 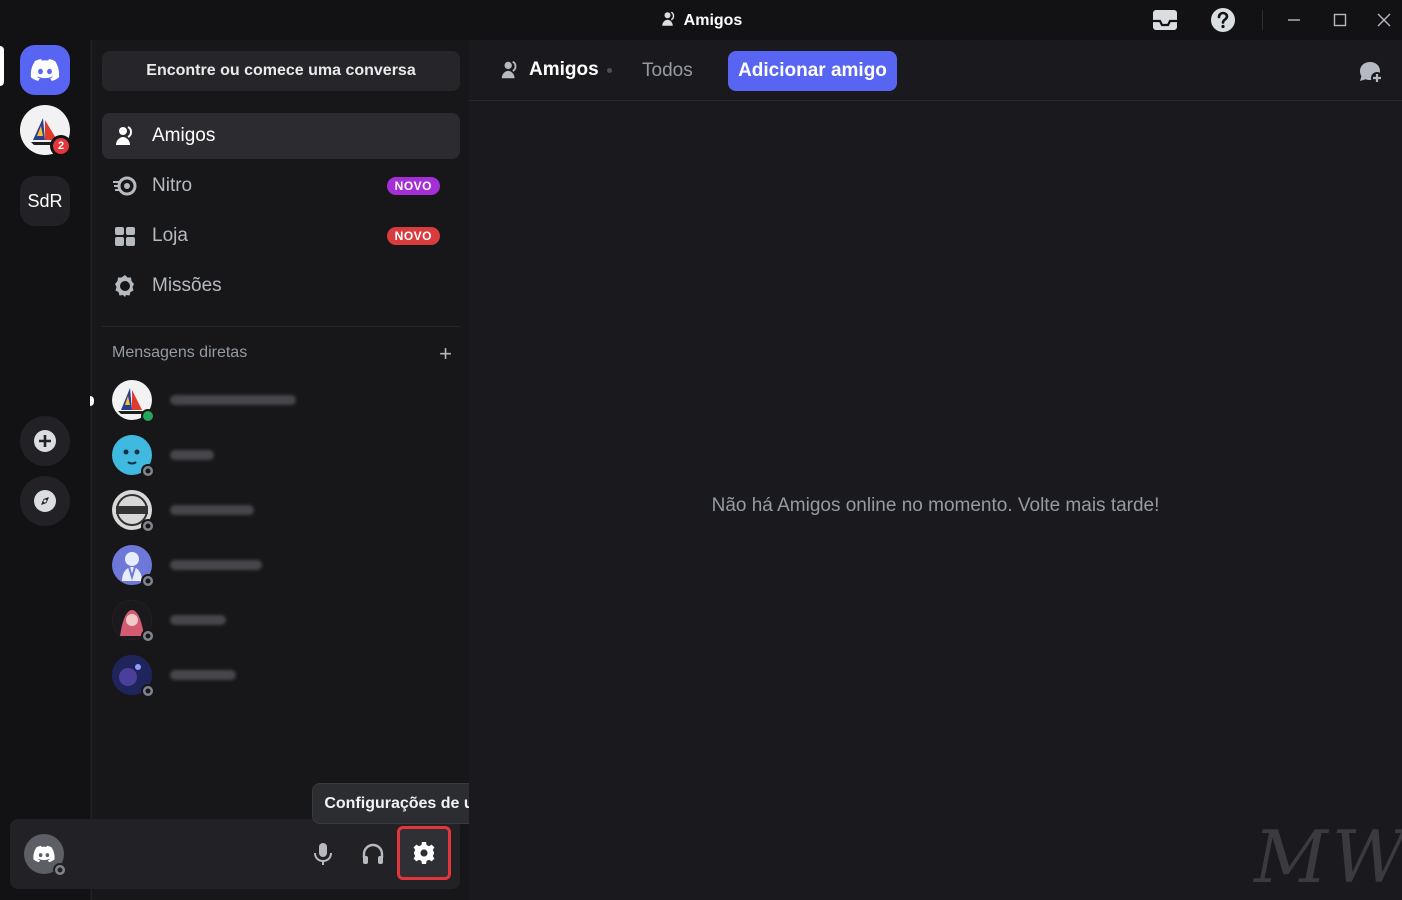 I want to click on nav-label-quests: Missões, so click(x=187, y=285).